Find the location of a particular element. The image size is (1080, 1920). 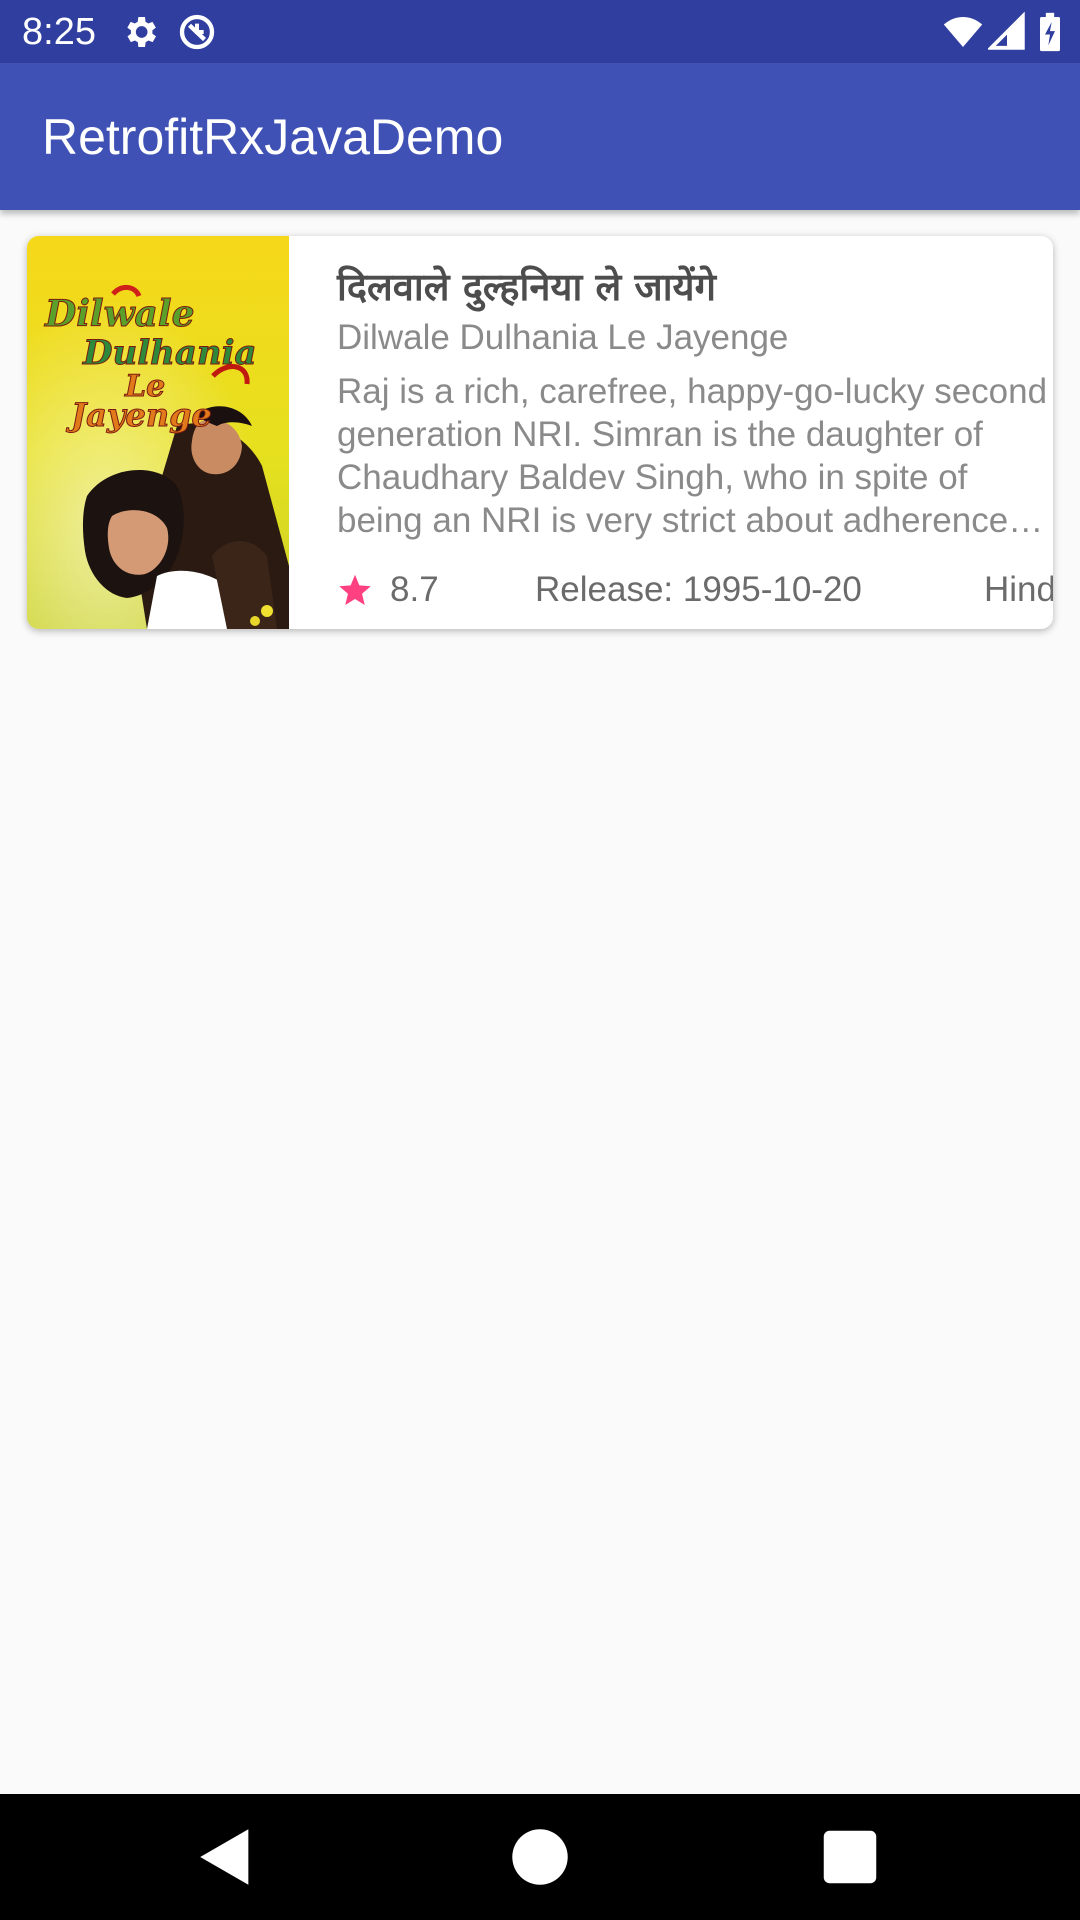

movie-original-title: Dilwale Dulhania Le Jayenge is located at coordinates (563, 337).